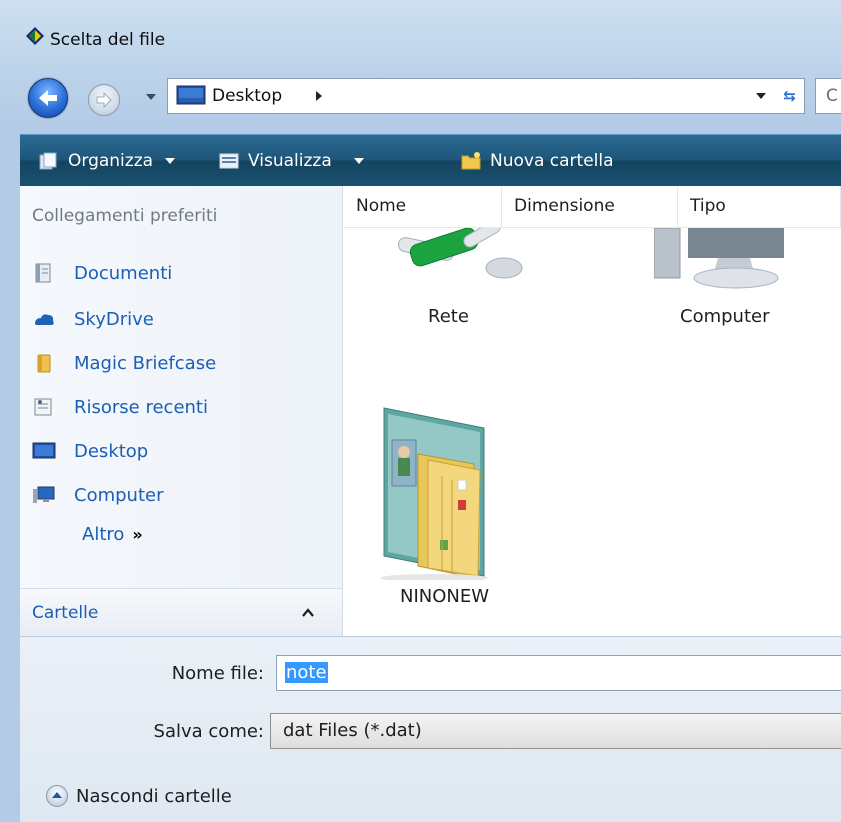  I want to click on filename-label: Nome file:, so click(217, 673).